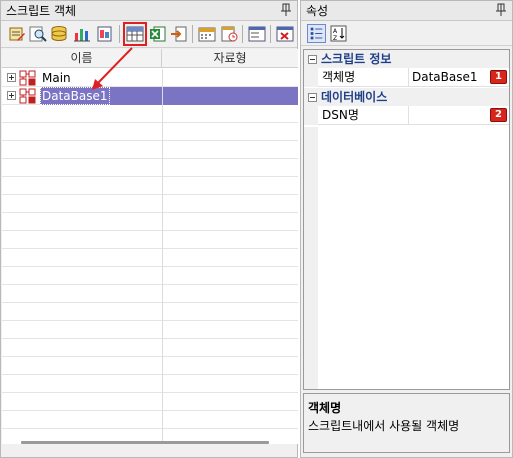 This screenshot has height=458, width=513. Describe the element at coordinates (149, 11) in the screenshot. I see `script-objects-title-bar: 스크립트 객체` at that location.